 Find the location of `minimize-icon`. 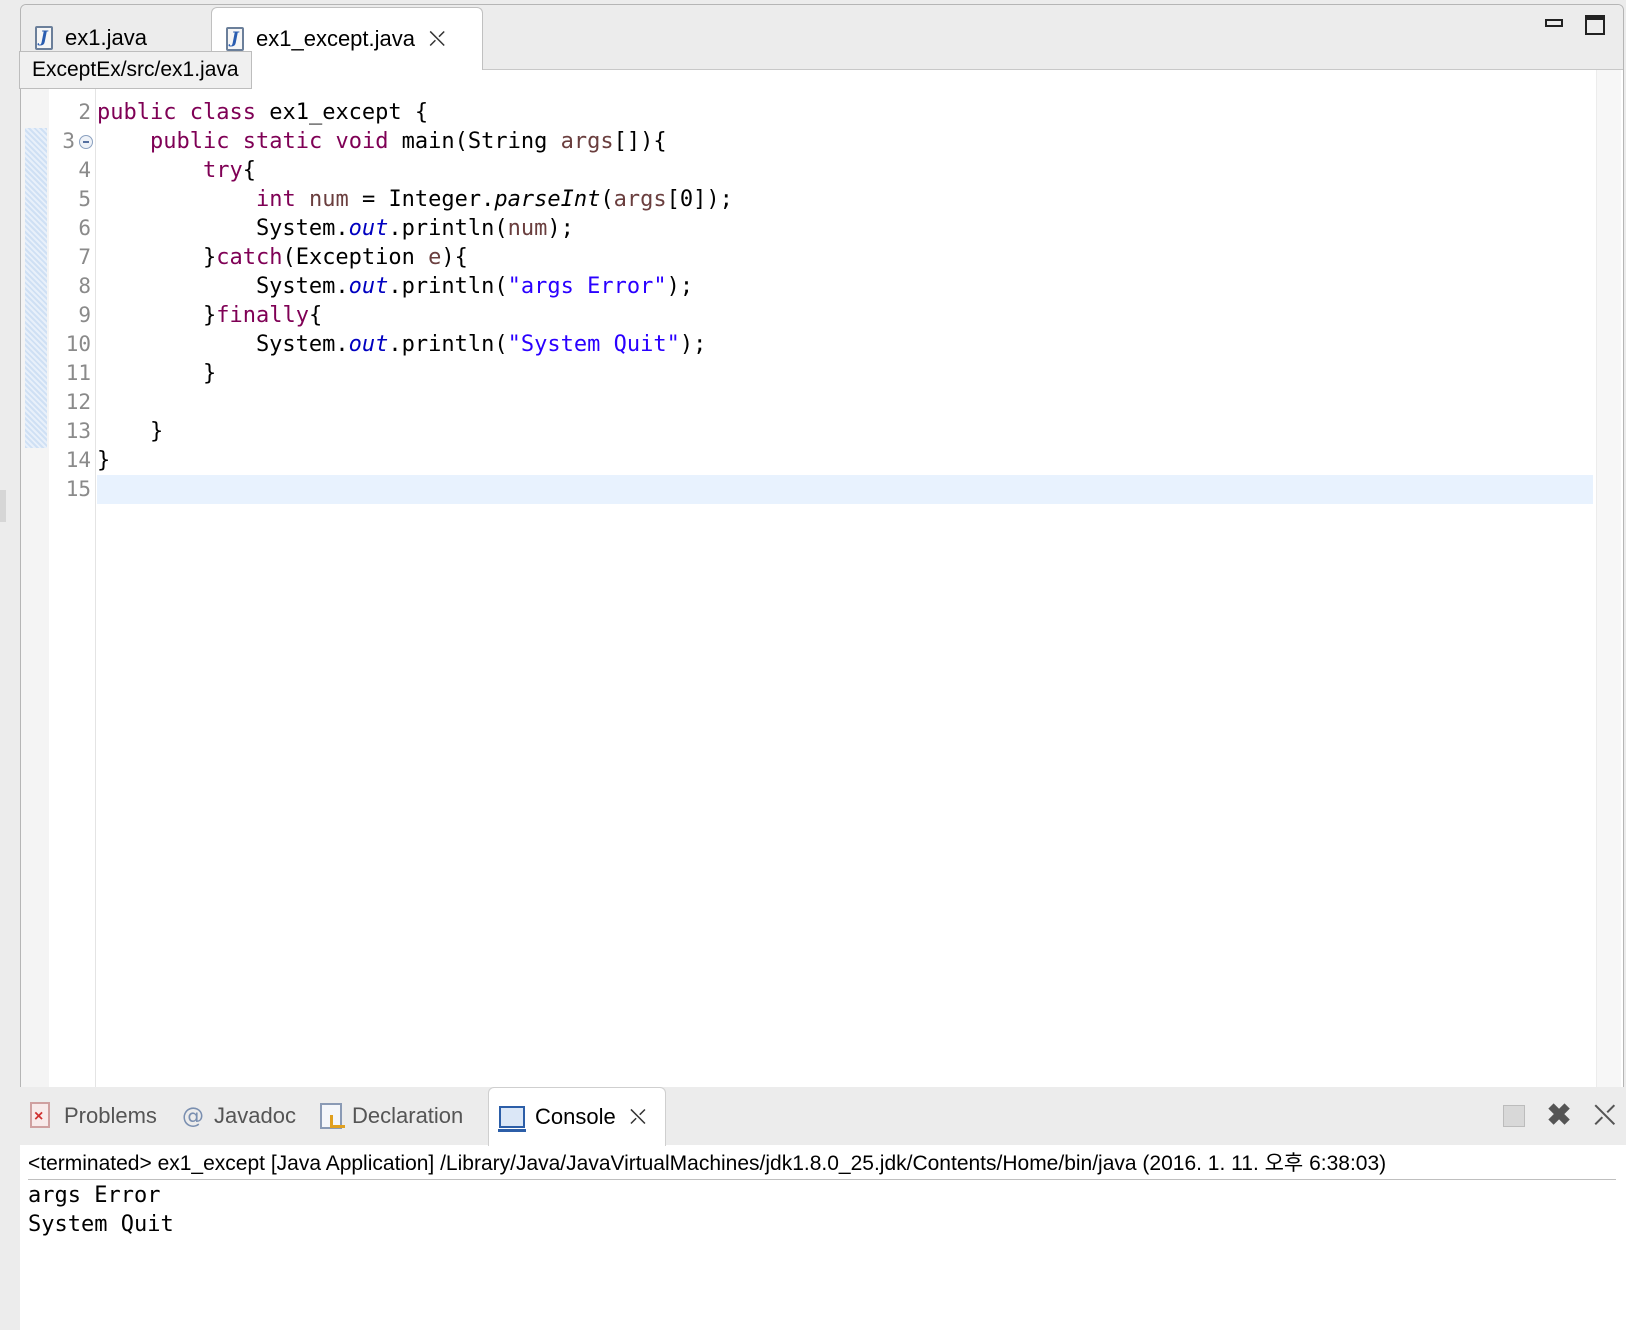

minimize-icon is located at coordinates (1554, 23).